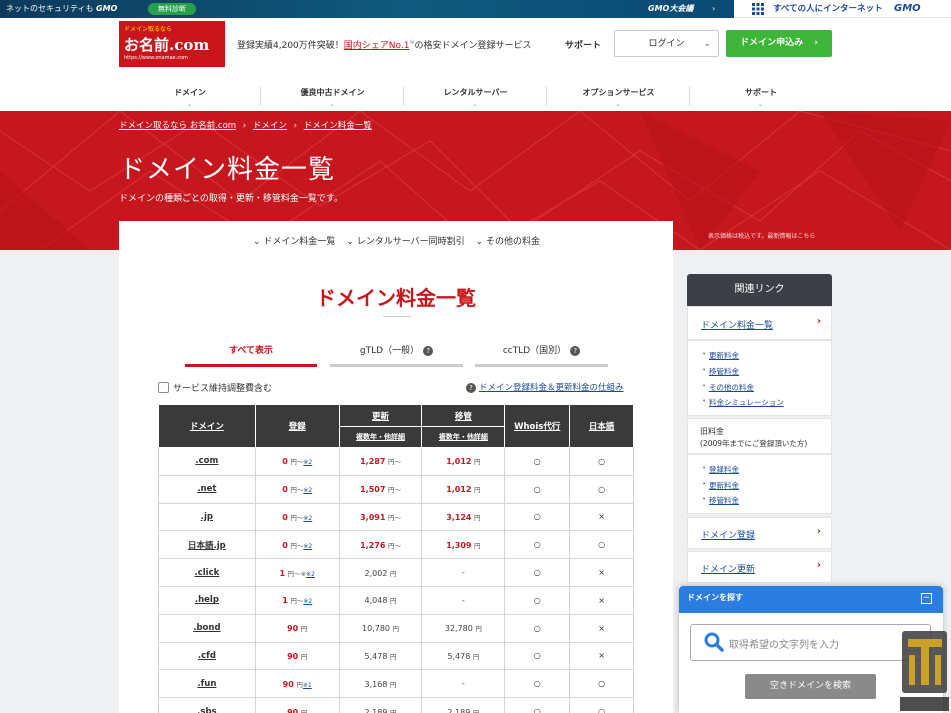 The image size is (951, 713). Describe the element at coordinates (373, 490) in the screenshot. I see `renew-price: 1,507` at that location.